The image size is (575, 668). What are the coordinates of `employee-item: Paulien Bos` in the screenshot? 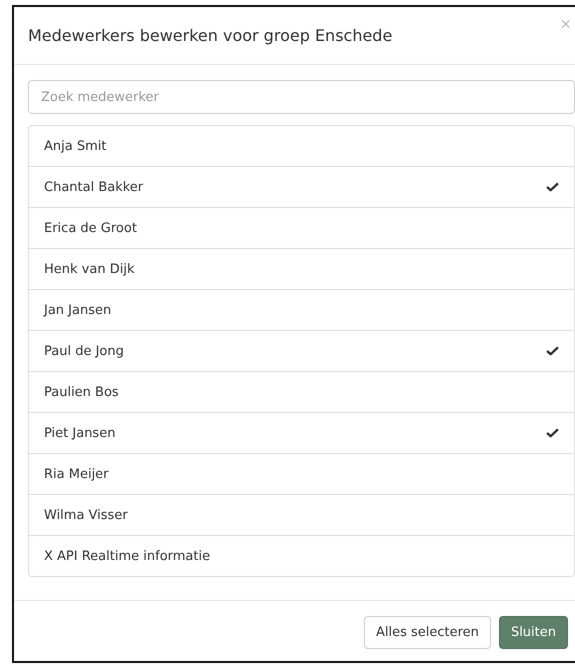 It's located at (301, 391).